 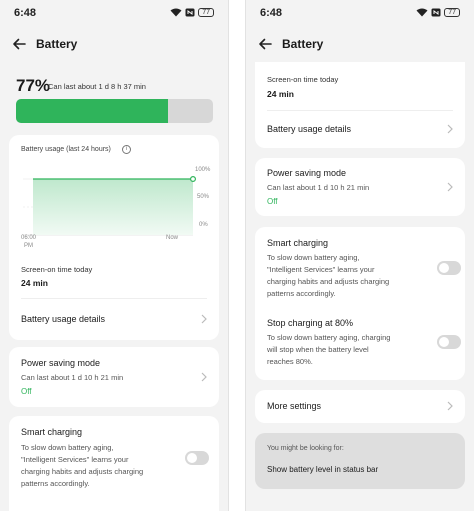 What do you see at coordinates (29, 238) in the screenshot?
I see `x-tick-start: 06:00` at bounding box center [29, 238].